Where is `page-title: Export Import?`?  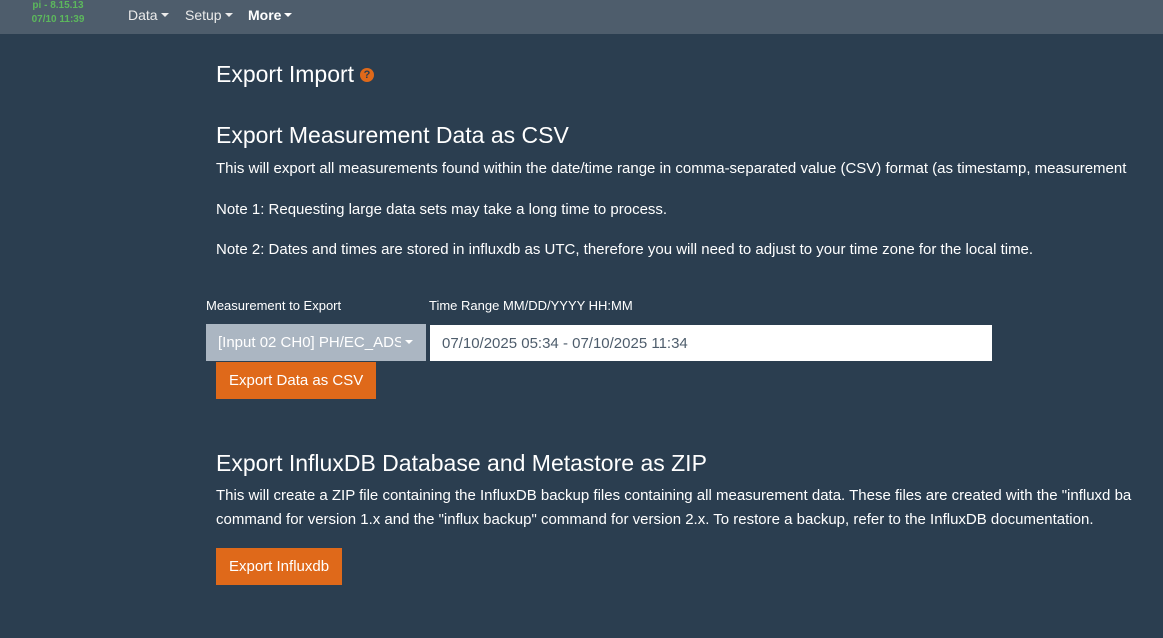 page-title: Export Import? is located at coordinates (295, 74).